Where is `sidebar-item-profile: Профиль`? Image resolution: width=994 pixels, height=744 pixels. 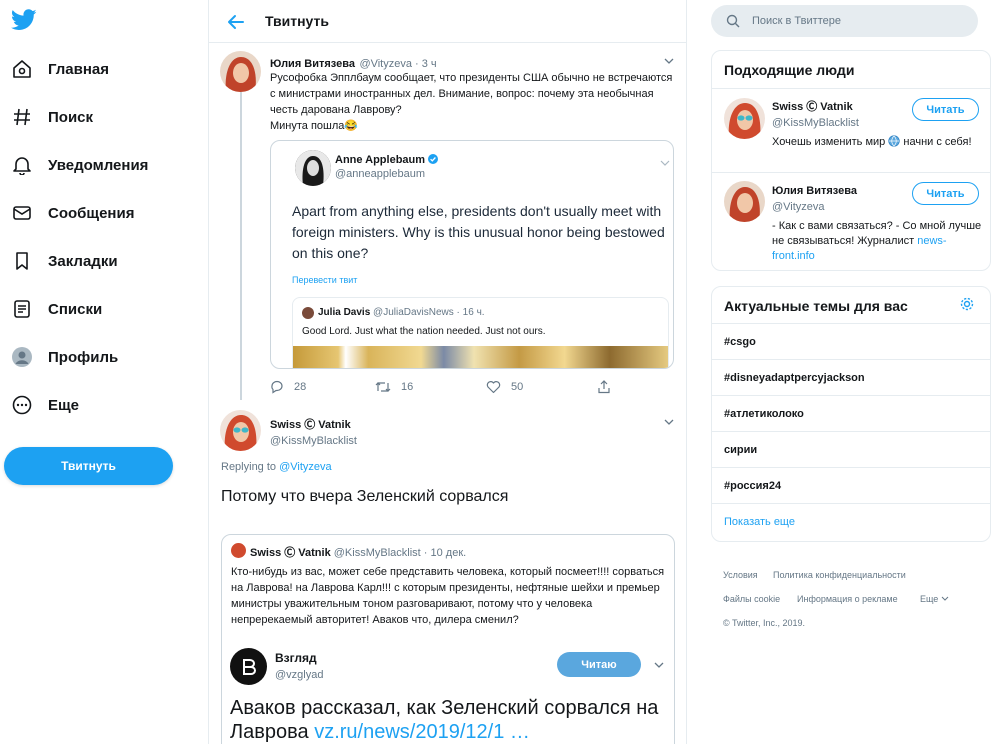 sidebar-item-profile: Профиль is located at coordinates (64, 357).